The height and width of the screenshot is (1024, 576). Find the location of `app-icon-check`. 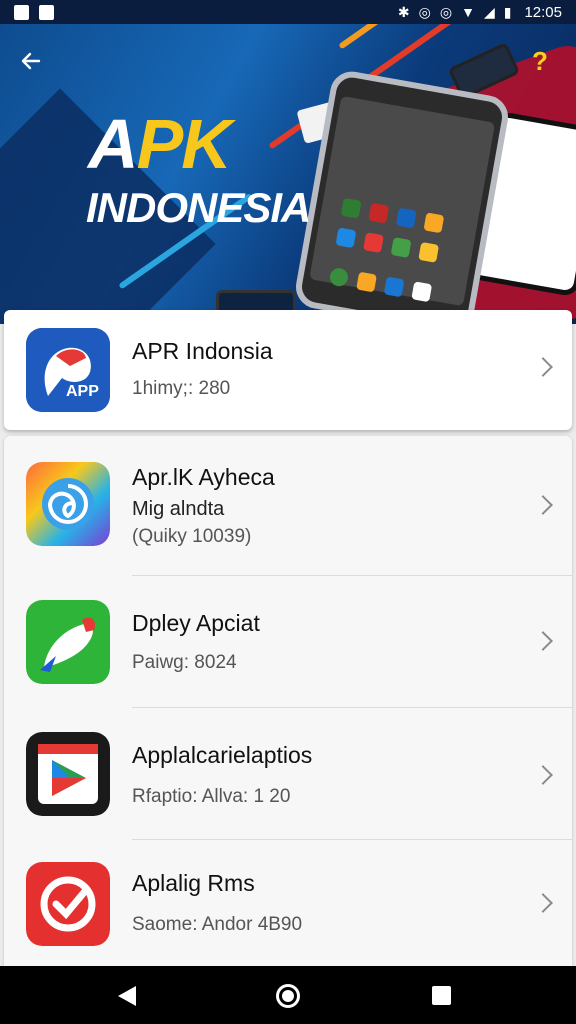

app-icon-check is located at coordinates (68, 904).